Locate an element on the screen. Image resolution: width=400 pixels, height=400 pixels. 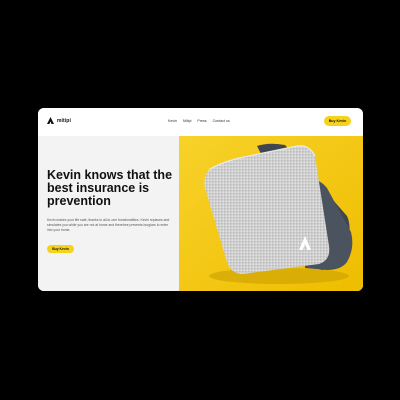
buy-kevin-nav-button: Buy Kevin is located at coordinates (337, 121).